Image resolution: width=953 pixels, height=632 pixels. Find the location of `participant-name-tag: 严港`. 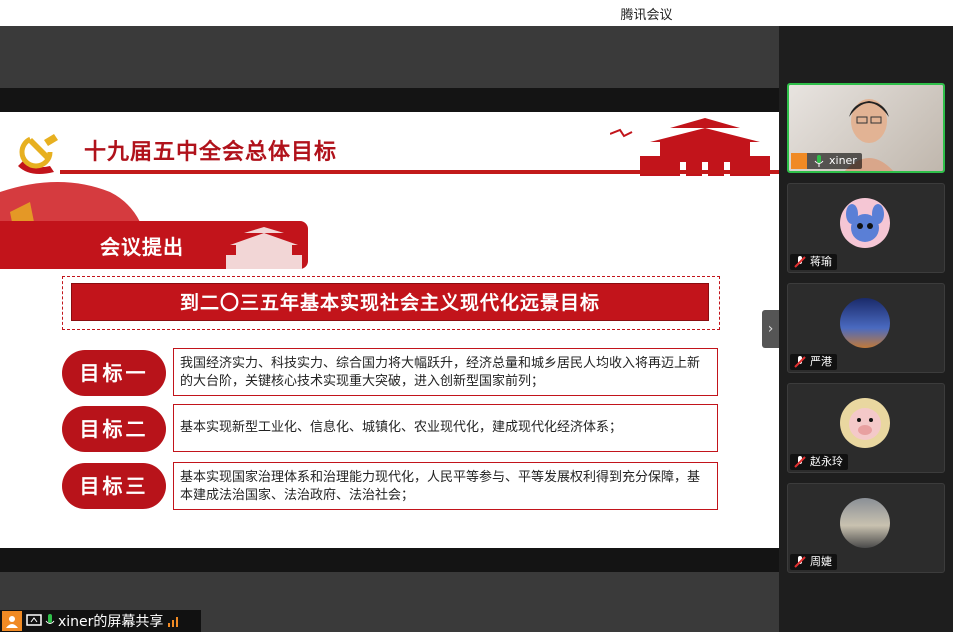

participant-name-tag: 严港 is located at coordinates (813, 362).